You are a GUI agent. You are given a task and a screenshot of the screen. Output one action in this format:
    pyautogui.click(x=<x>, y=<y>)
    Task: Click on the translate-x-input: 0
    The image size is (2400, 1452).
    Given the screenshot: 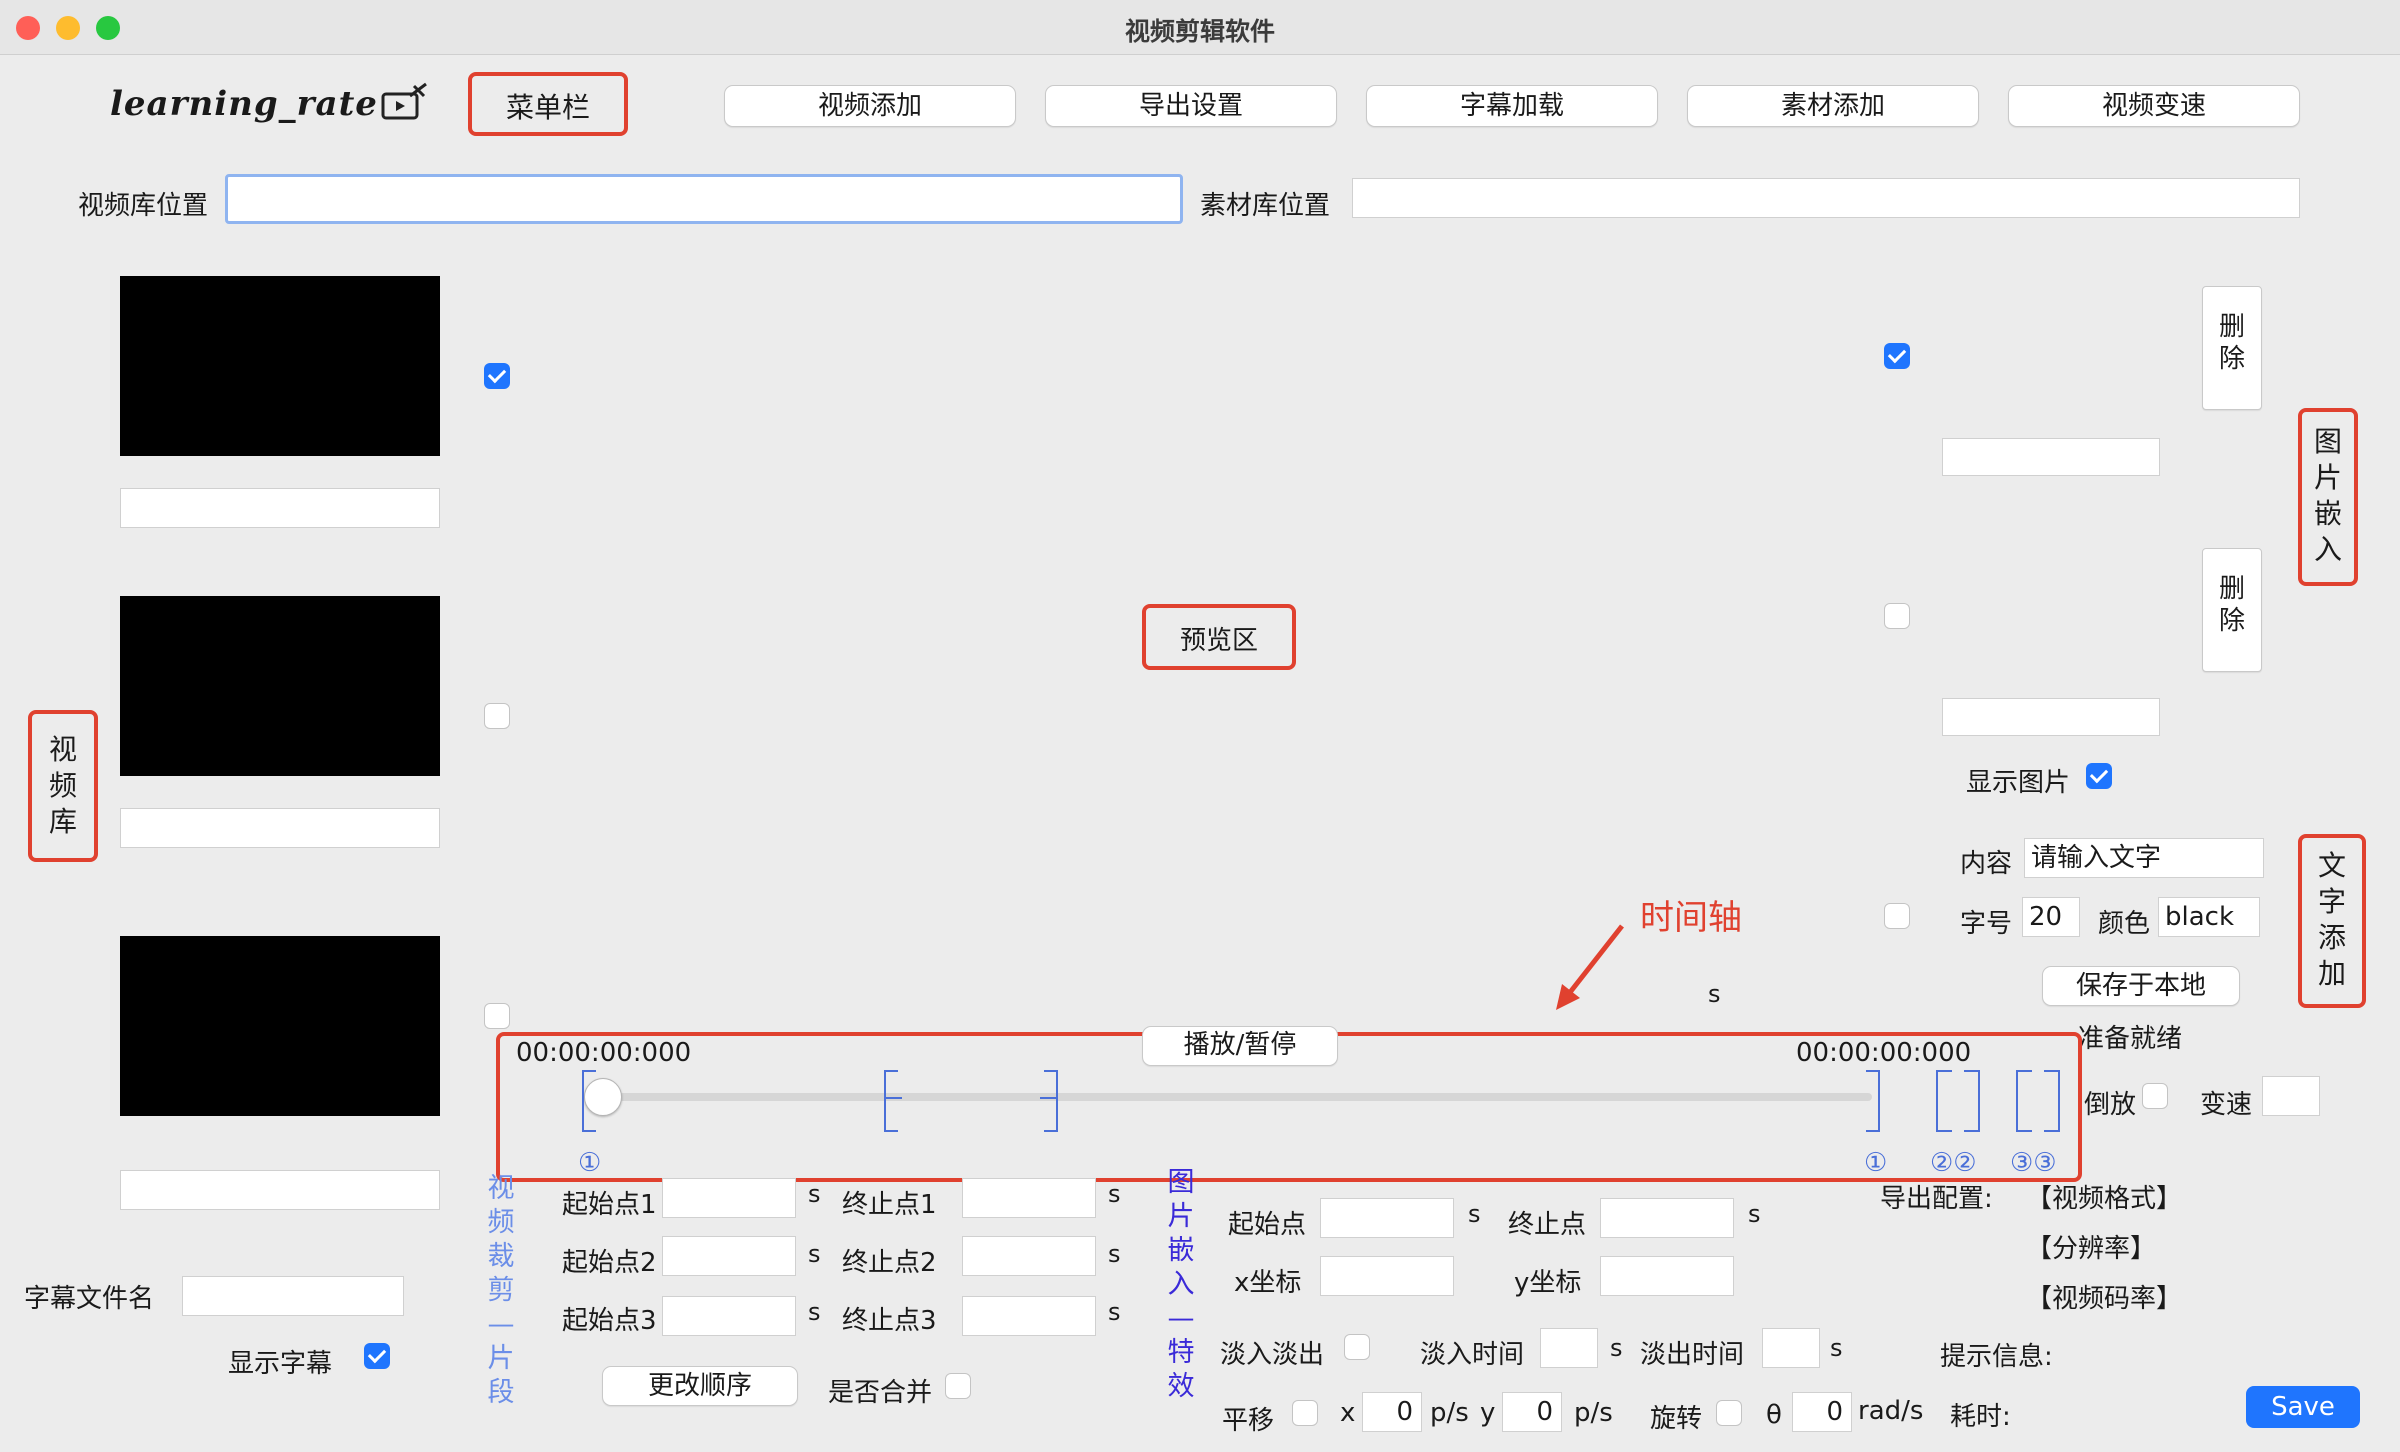 What is the action you would take?
    pyautogui.click(x=1392, y=1412)
    